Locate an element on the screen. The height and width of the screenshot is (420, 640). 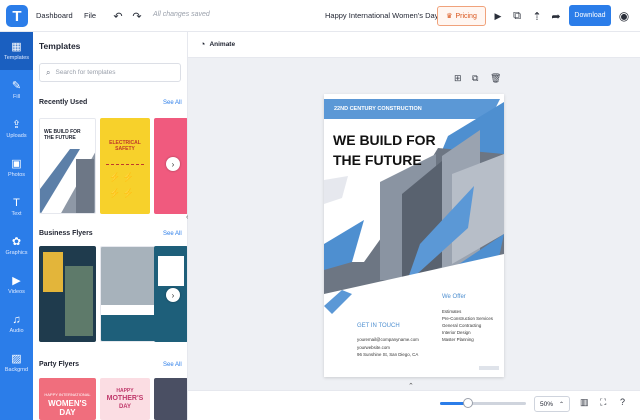
rail-label: Templates is located at coordinates (16, 58).